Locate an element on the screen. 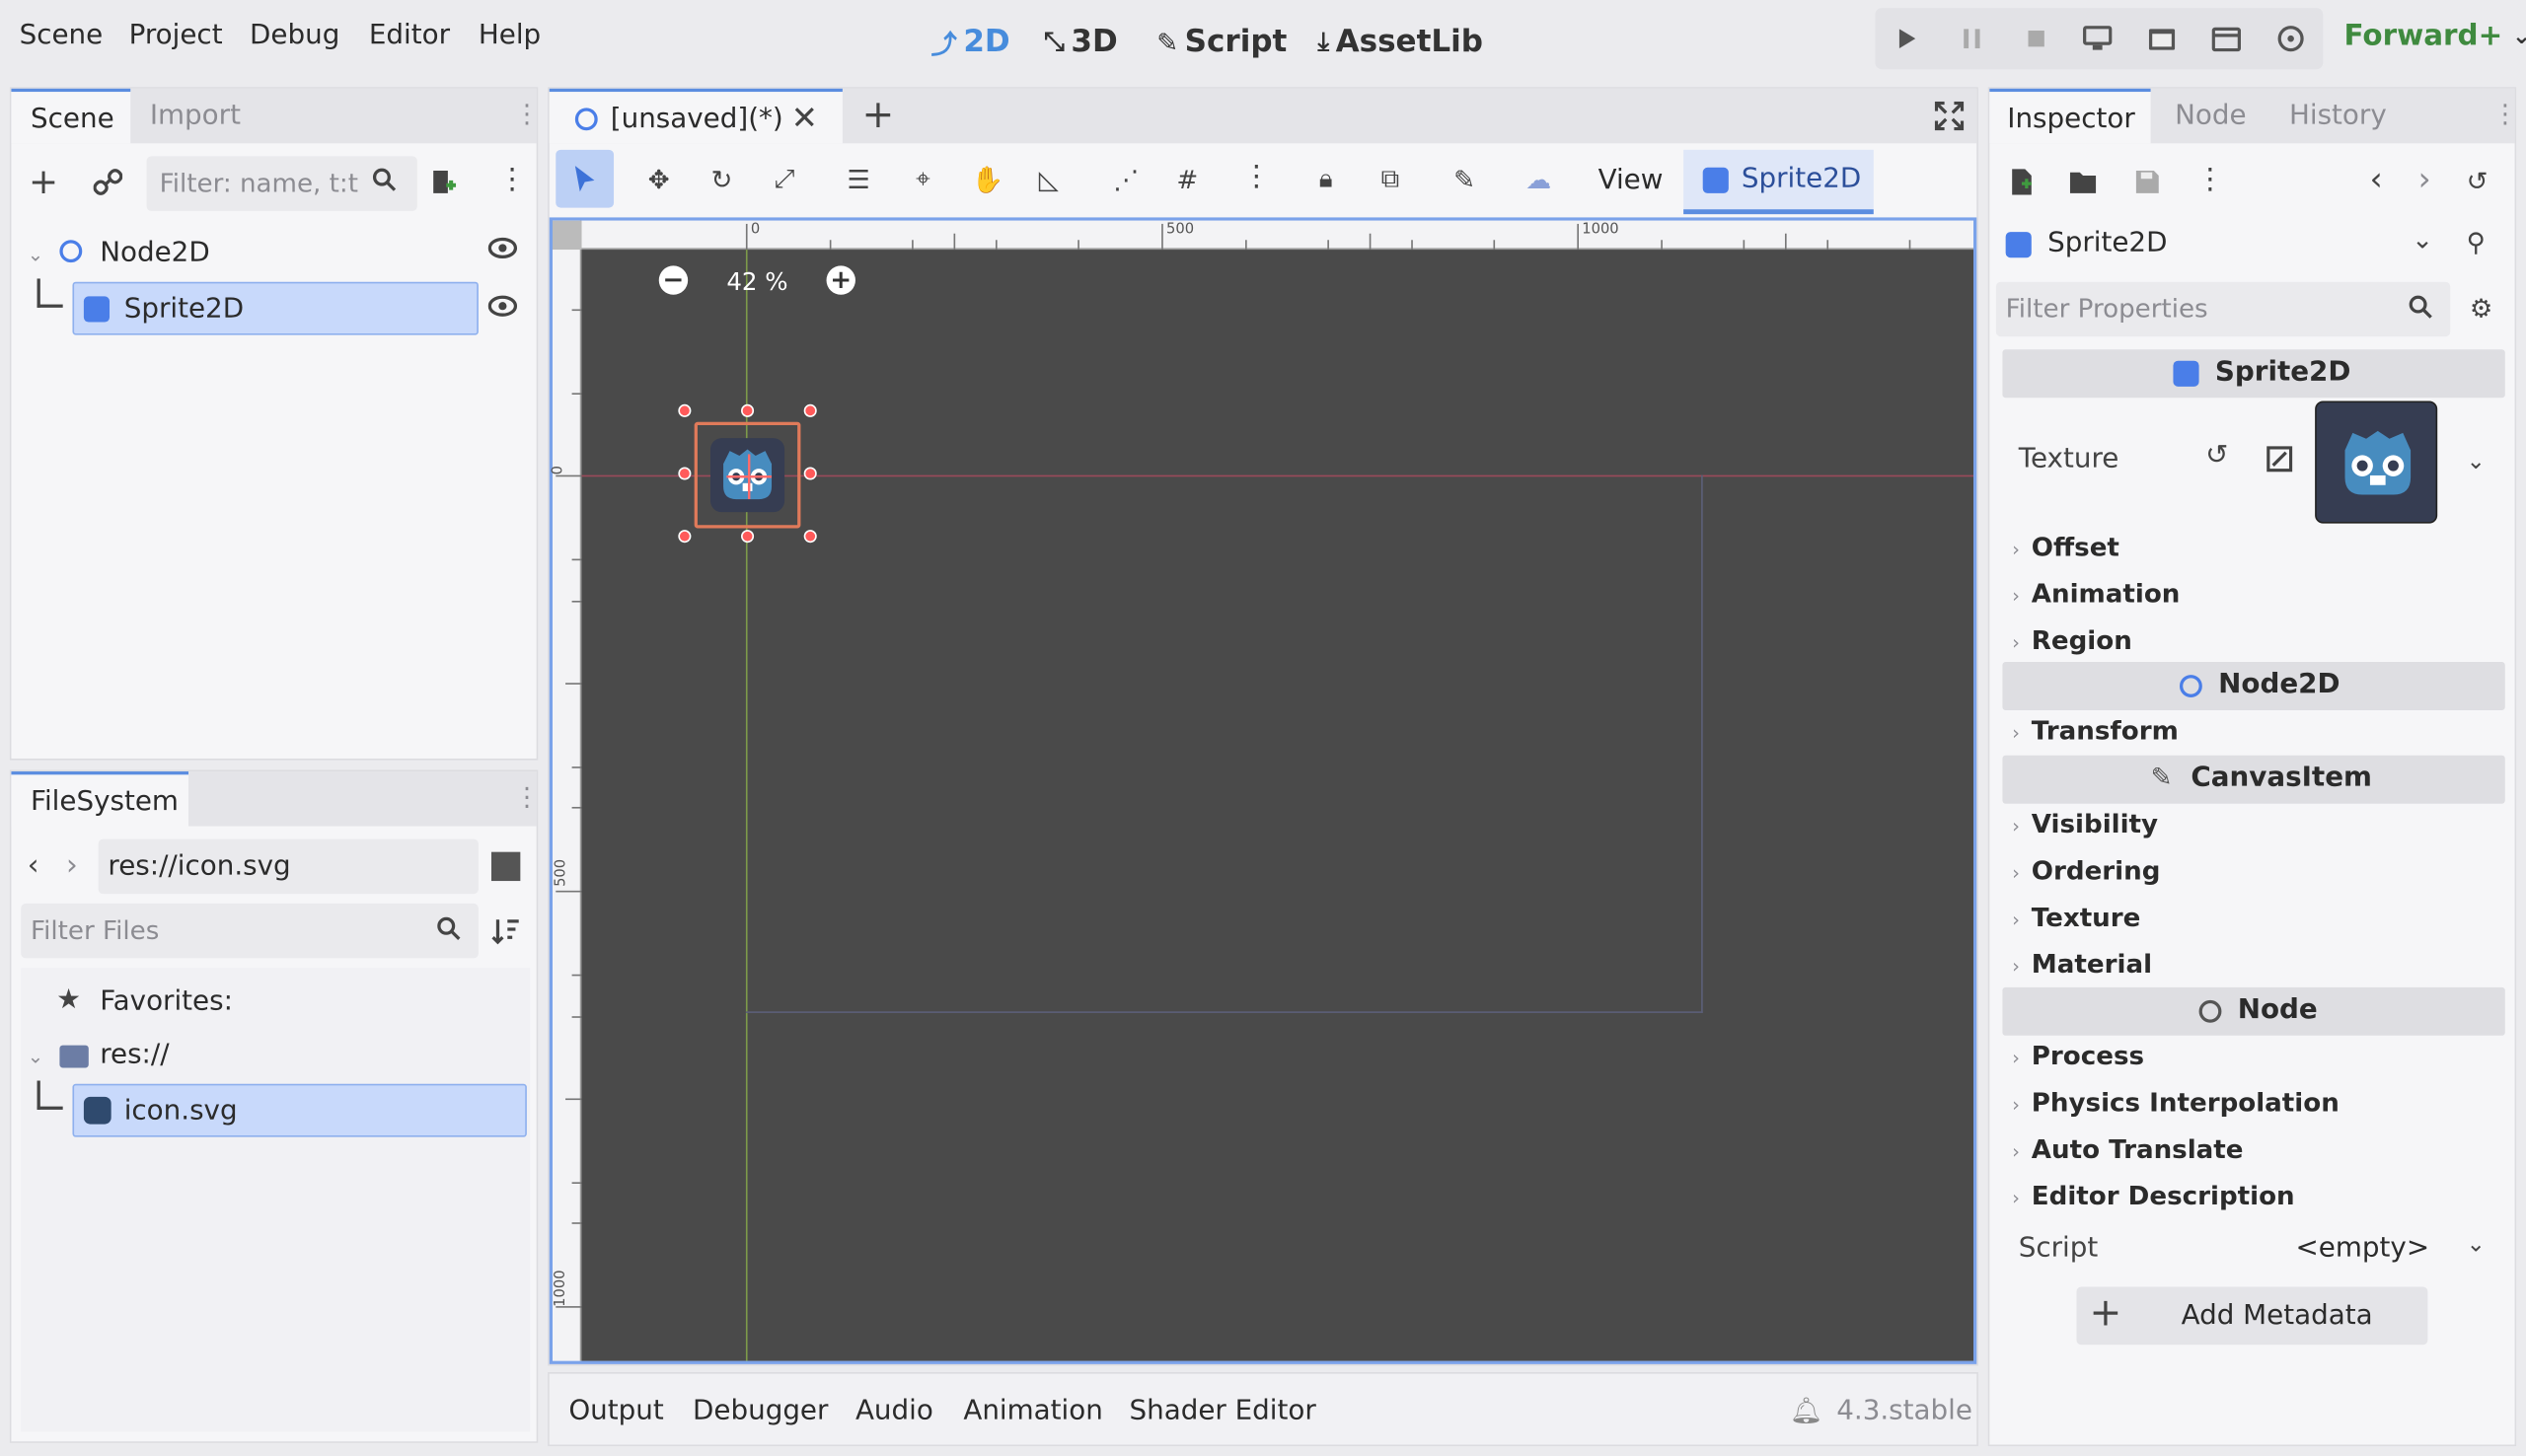 This screenshot has width=2526, height=1456. add-metadata-button: + Add Metadata is located at coordinates (2252, 1316).